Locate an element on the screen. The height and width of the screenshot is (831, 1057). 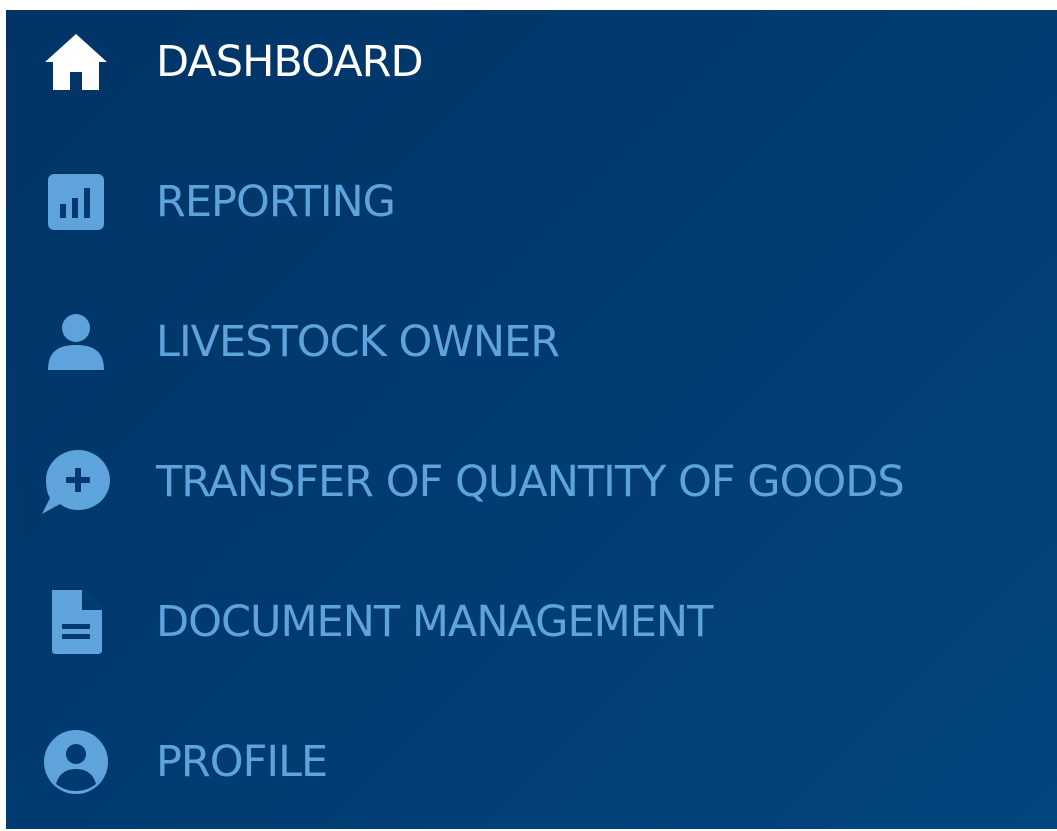
user-icon is located at coordinates (76, 342).